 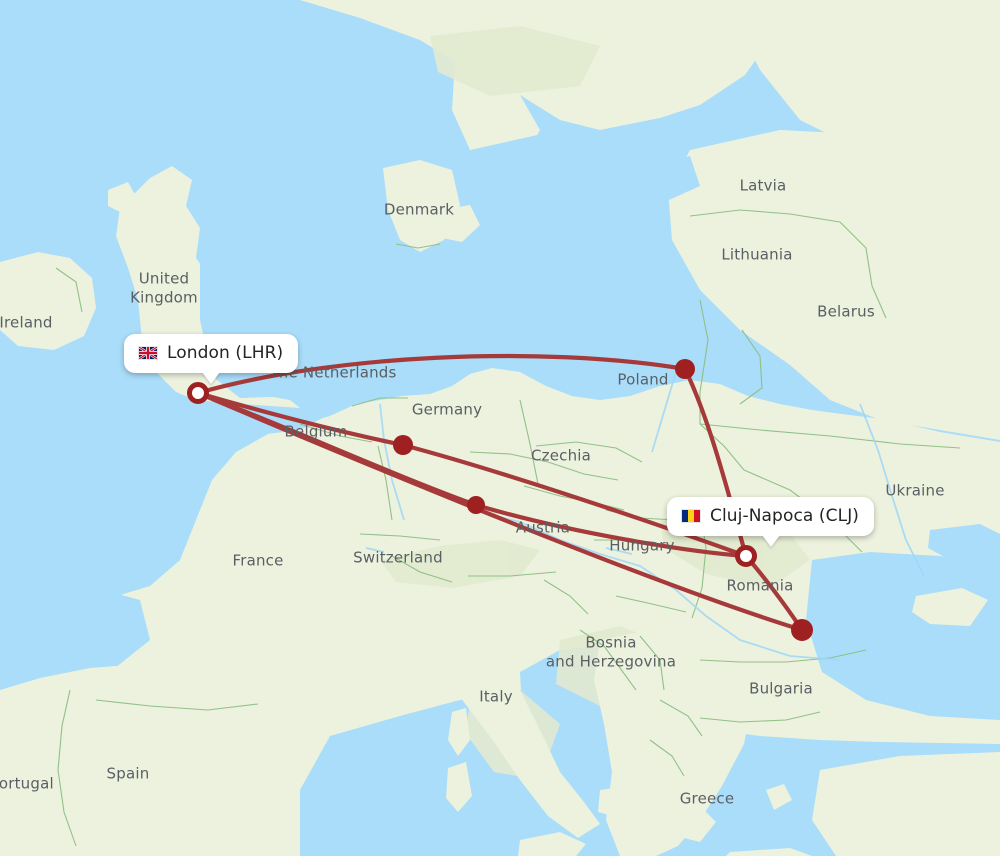 I want to click on london-endpoint-marker, so click(x=198, y=393).